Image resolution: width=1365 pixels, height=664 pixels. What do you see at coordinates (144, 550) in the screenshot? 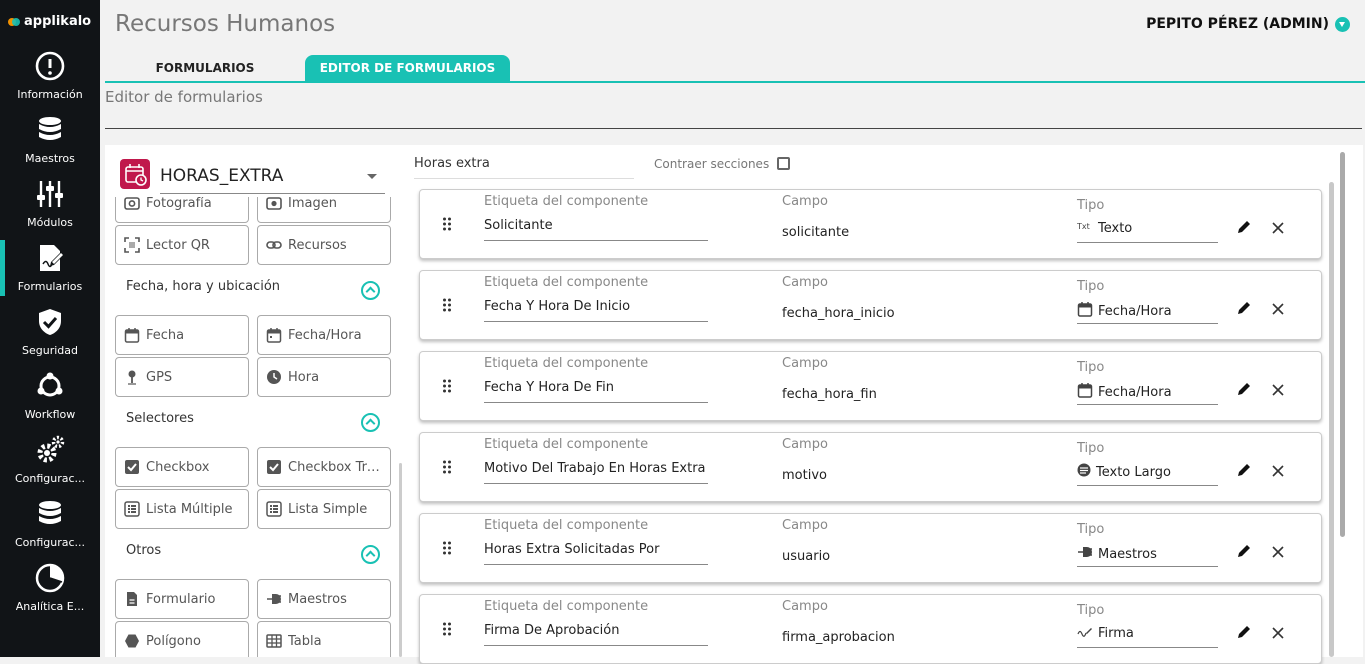
I see `palette-section-title: Otros` at bounding box center [144, 550].